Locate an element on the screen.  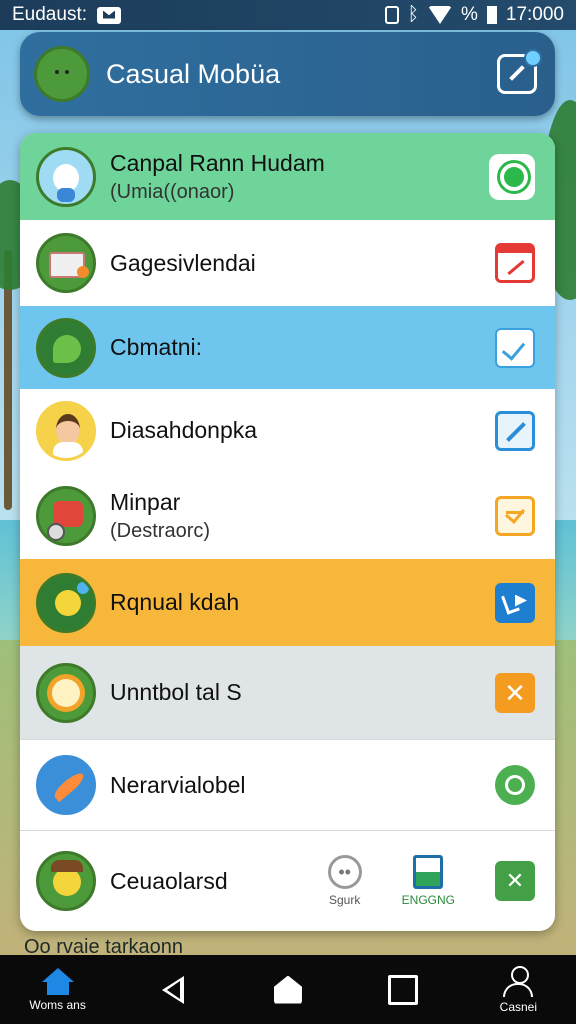
boy-avatar-icon is located at coordinates (62, 74).